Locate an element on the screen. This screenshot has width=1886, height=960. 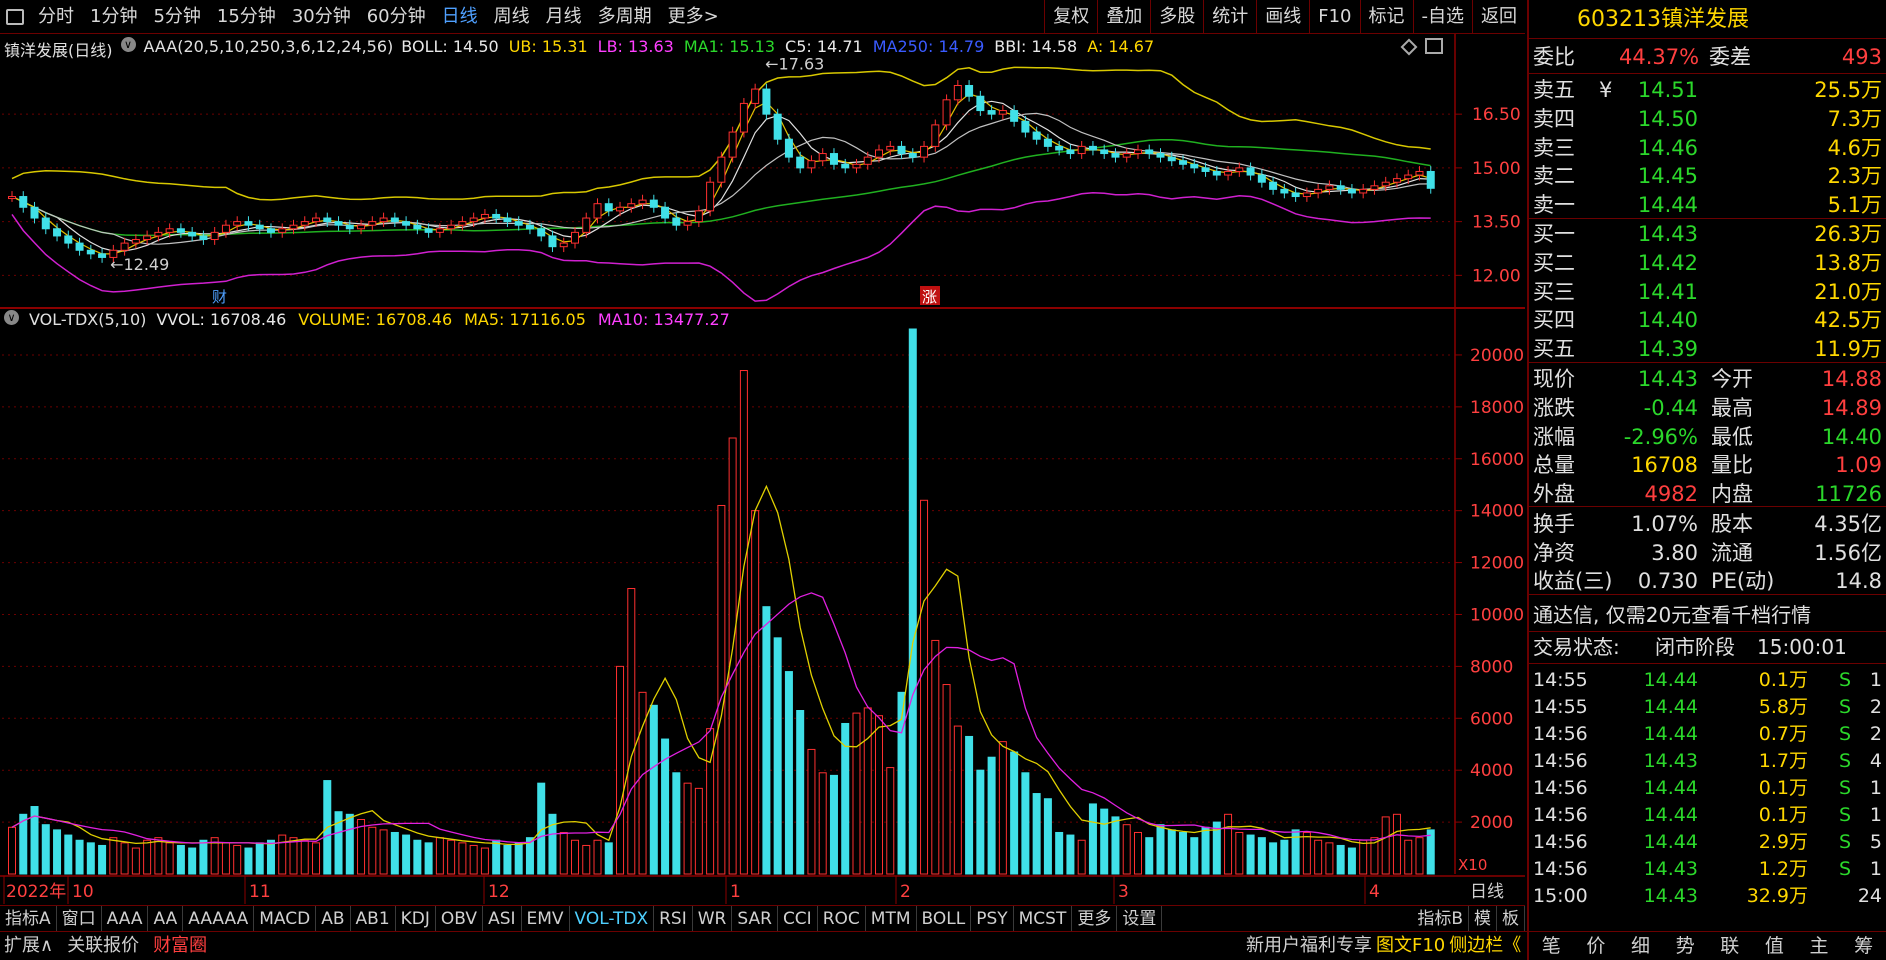
vol-tick-label: 12000 is located at coordinates (1497, 564).